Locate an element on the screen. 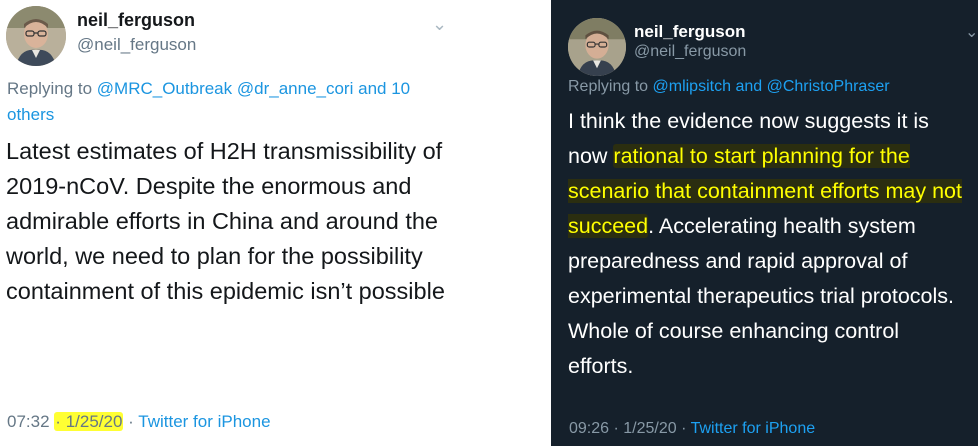 This screenshot has width=978, height=446. tweet-time: 07:32 is located at coordinates (28, 421).